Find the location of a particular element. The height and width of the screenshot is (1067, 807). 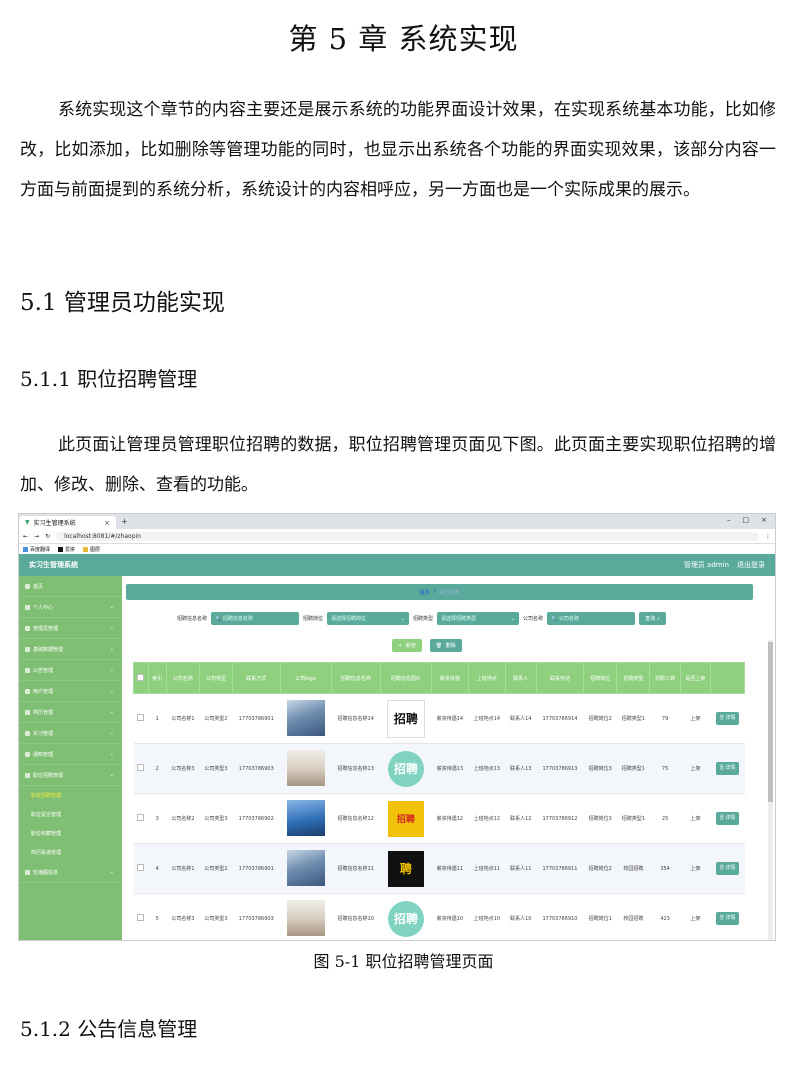

sidebar-item-label: 轮播图信息 is located at coordinates (46, 872).